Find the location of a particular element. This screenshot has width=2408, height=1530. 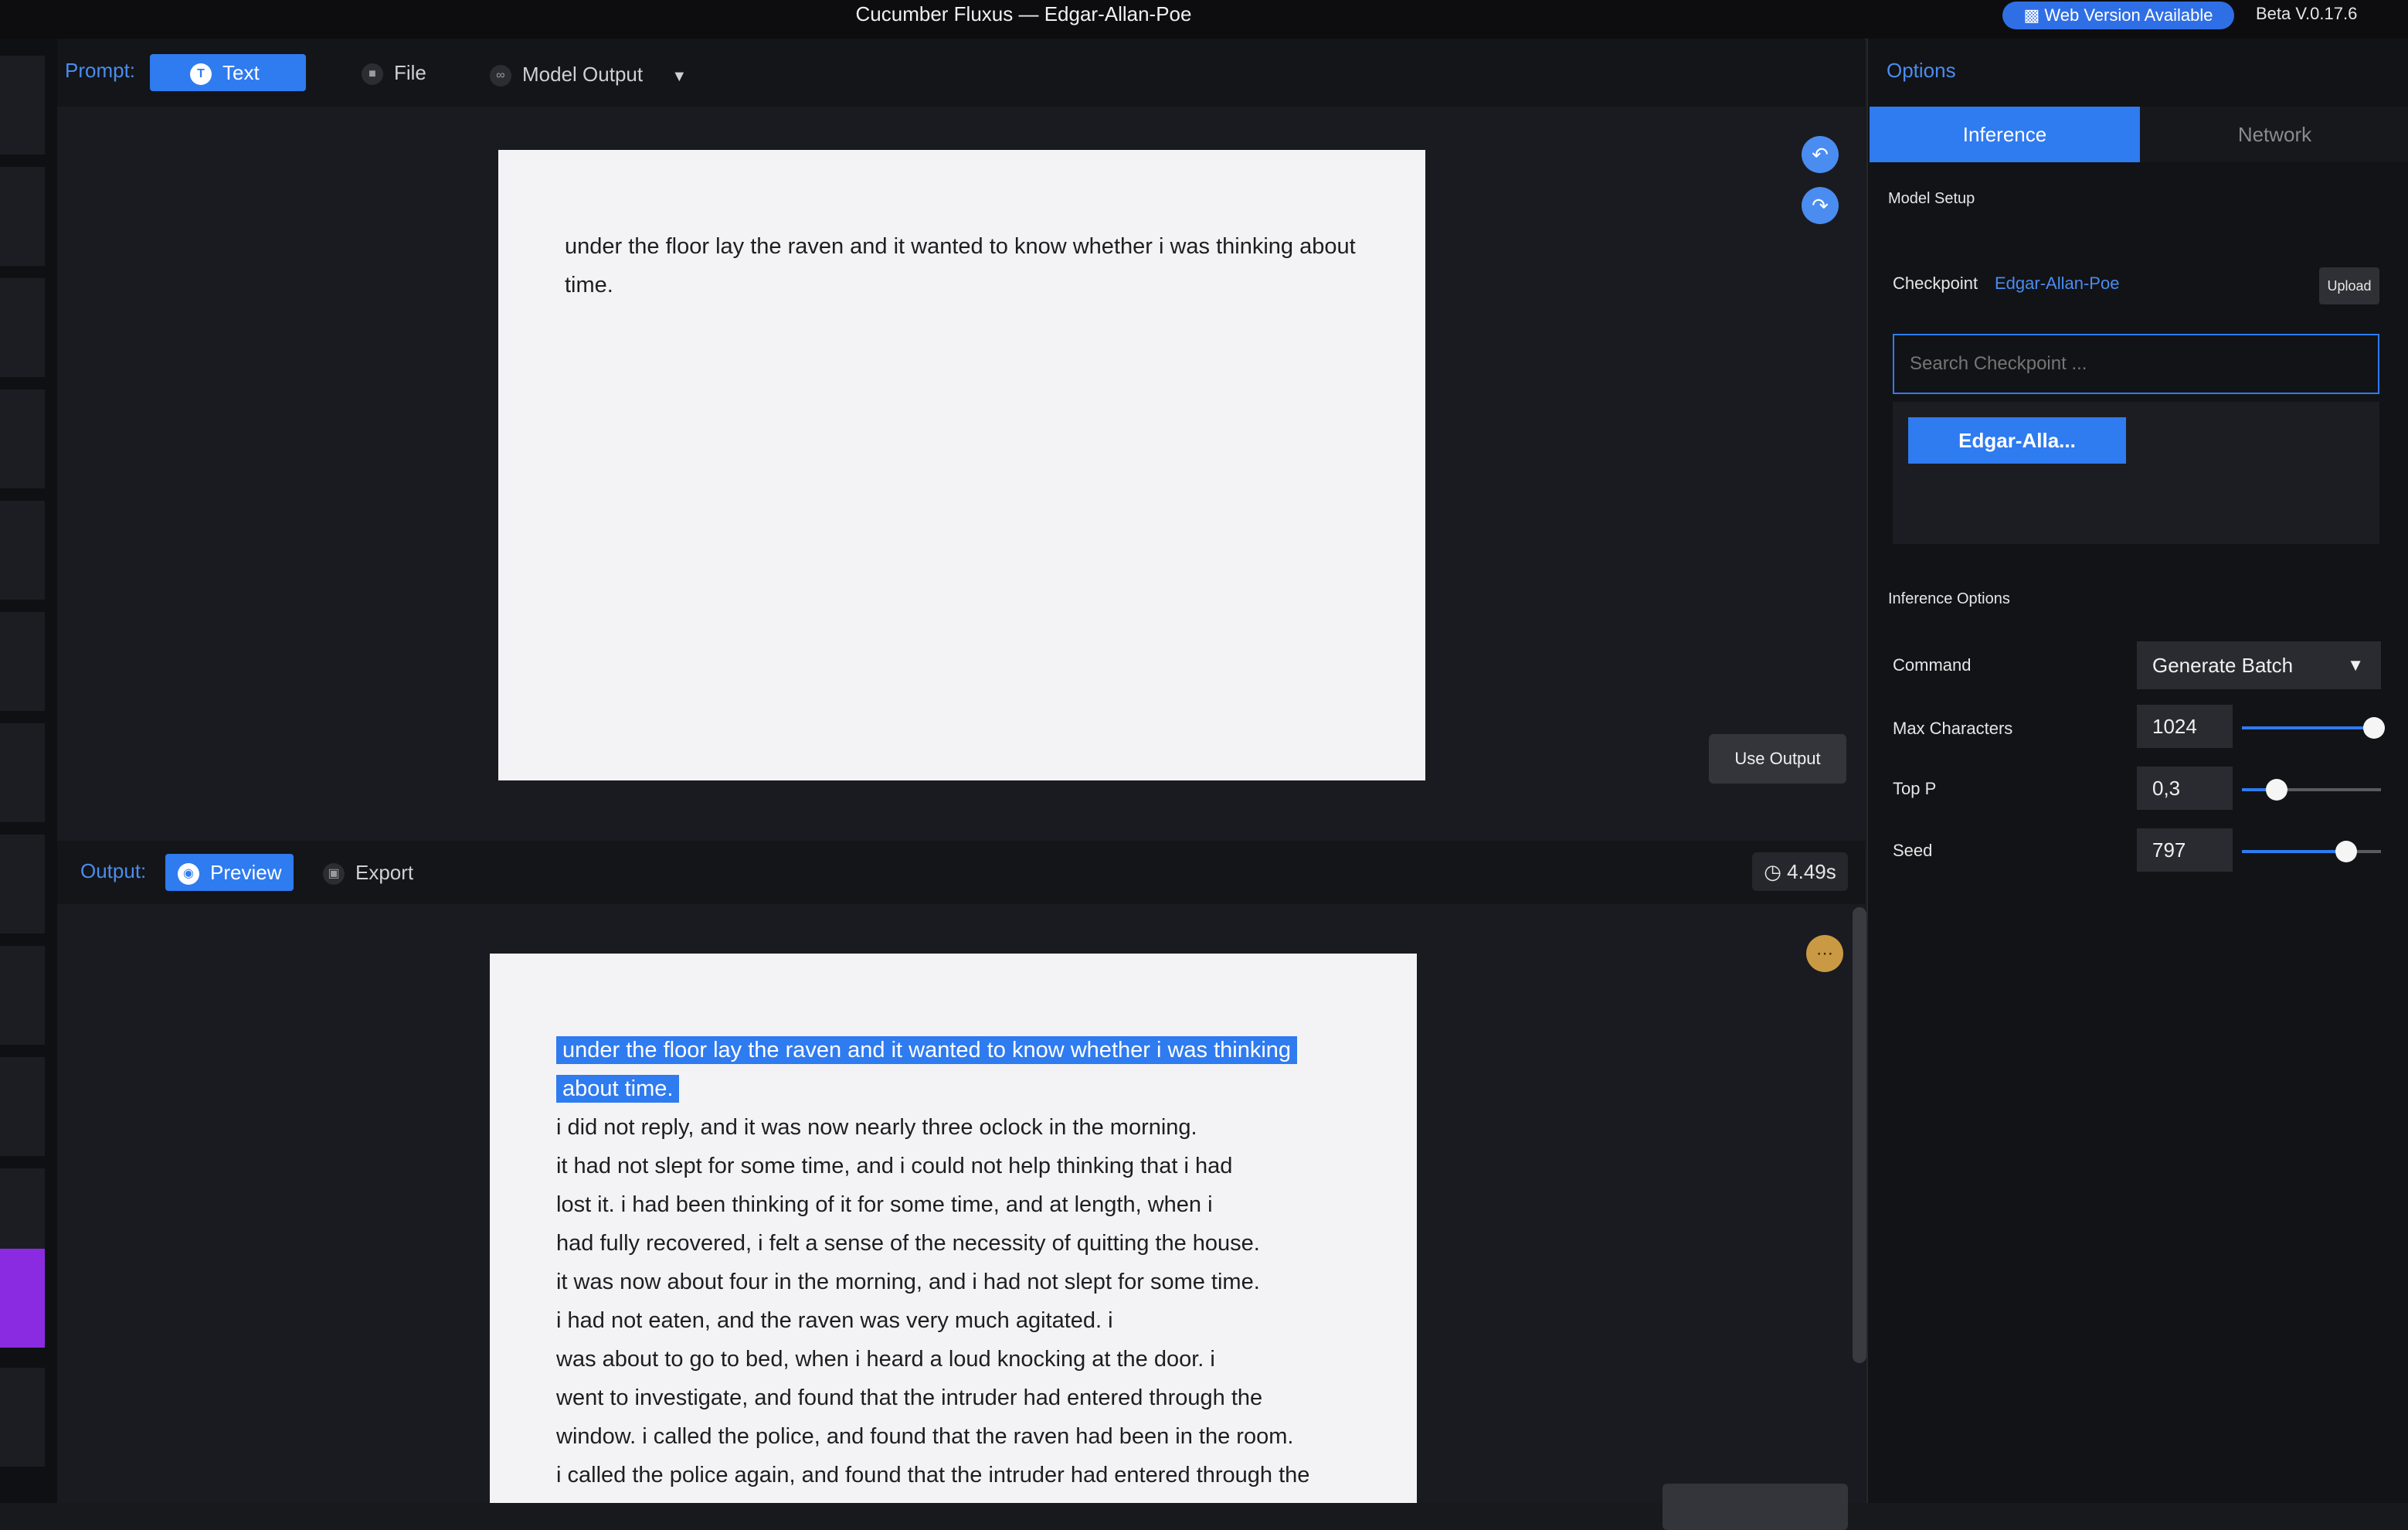

top-p-slider is located at coordinates (2311, 790).